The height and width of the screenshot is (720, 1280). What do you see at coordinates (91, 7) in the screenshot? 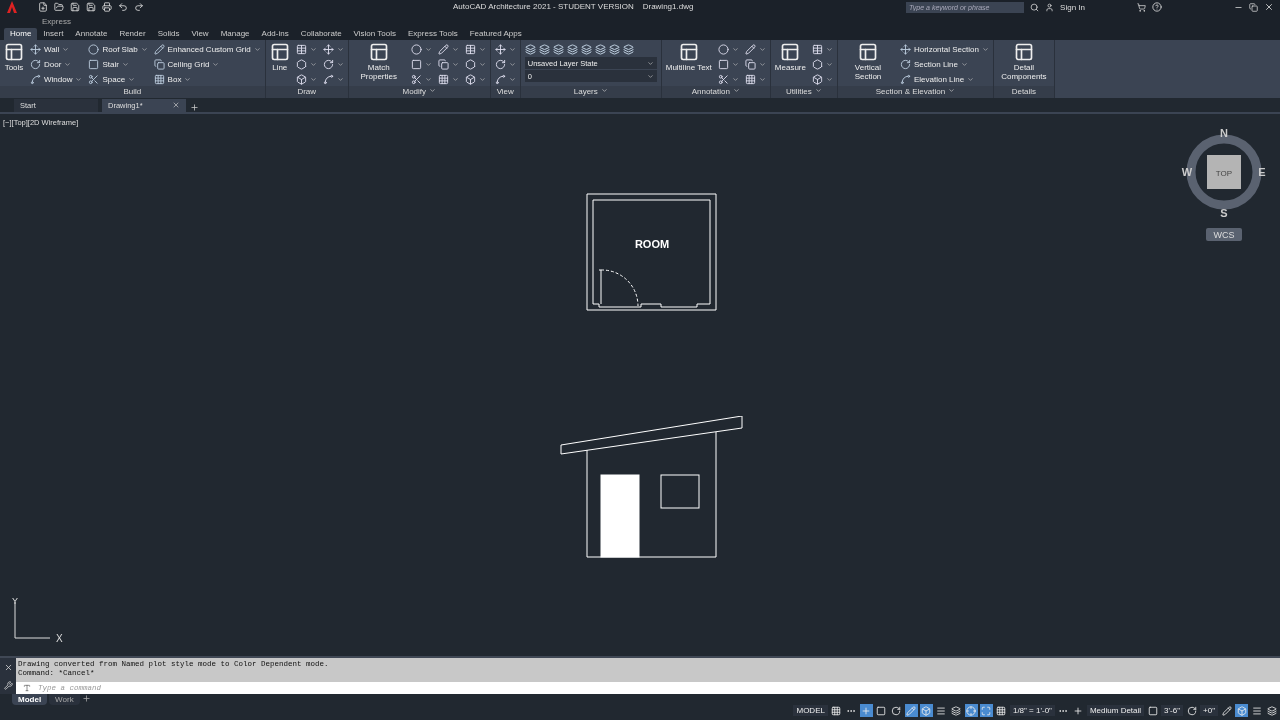
I see `save-as-icon` at bounding box center [91, 7].